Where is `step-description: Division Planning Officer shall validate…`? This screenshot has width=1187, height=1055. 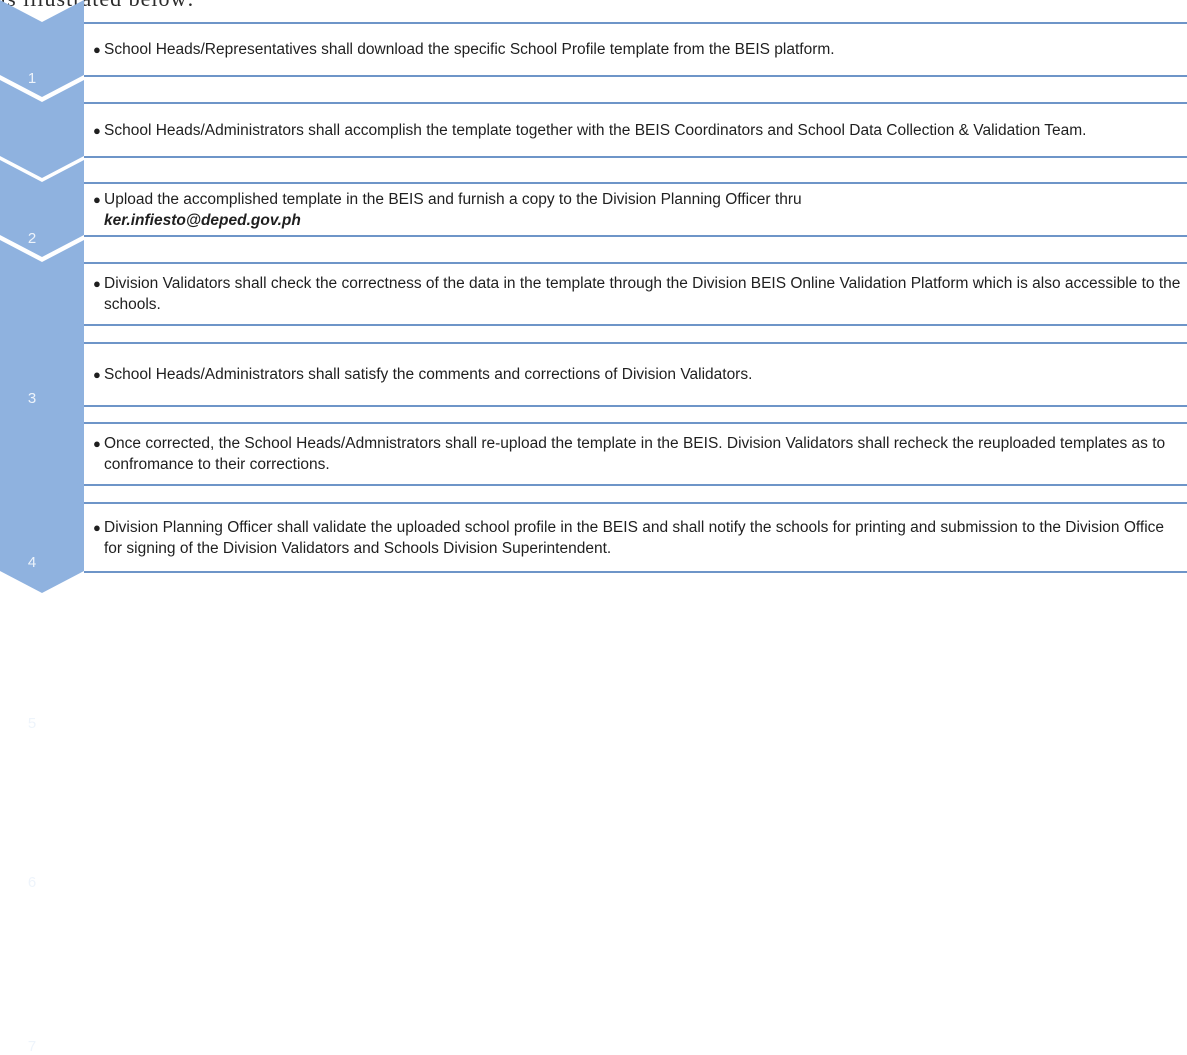
step-description: Division Planning Officer shall validate… is located at coordinates (634, 537).